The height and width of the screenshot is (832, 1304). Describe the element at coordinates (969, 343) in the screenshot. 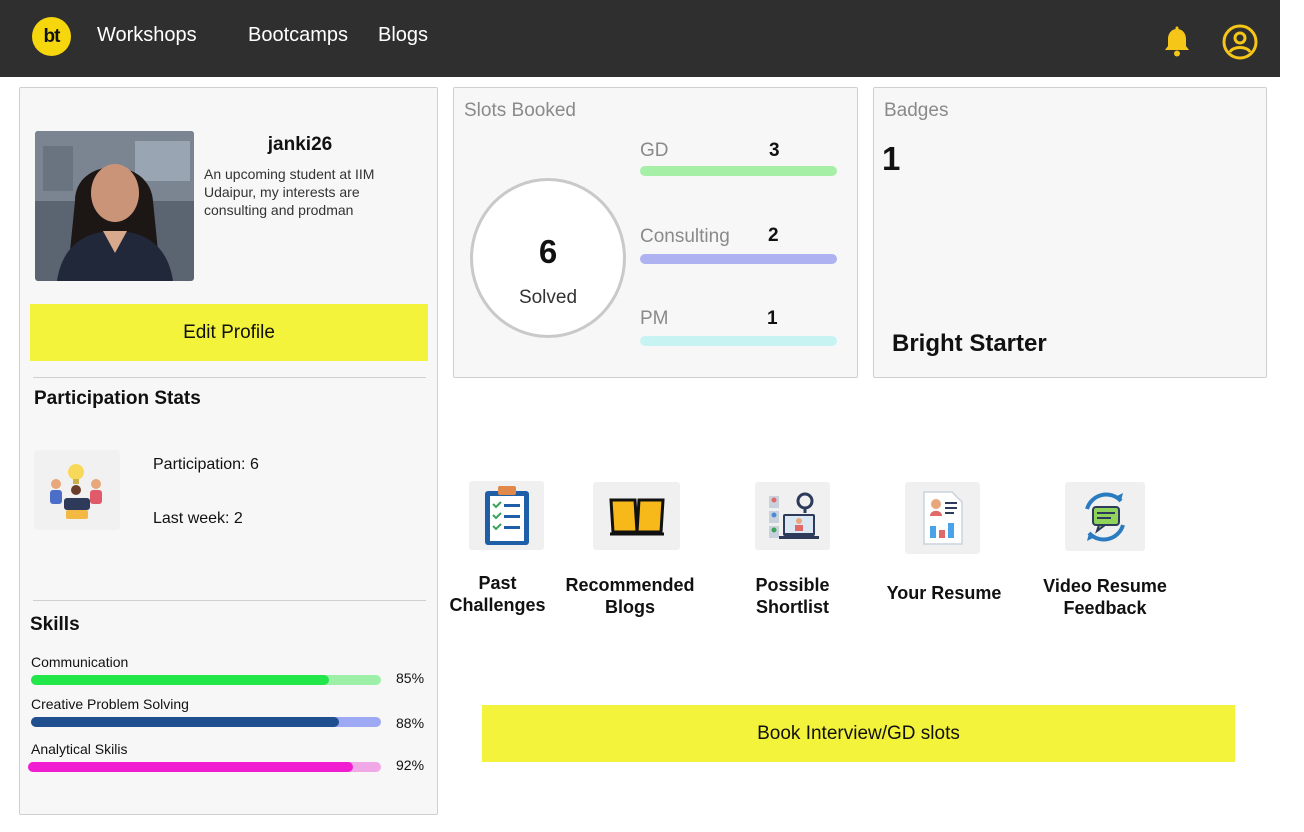

I see `badge-name: Bright Starter` at that location.